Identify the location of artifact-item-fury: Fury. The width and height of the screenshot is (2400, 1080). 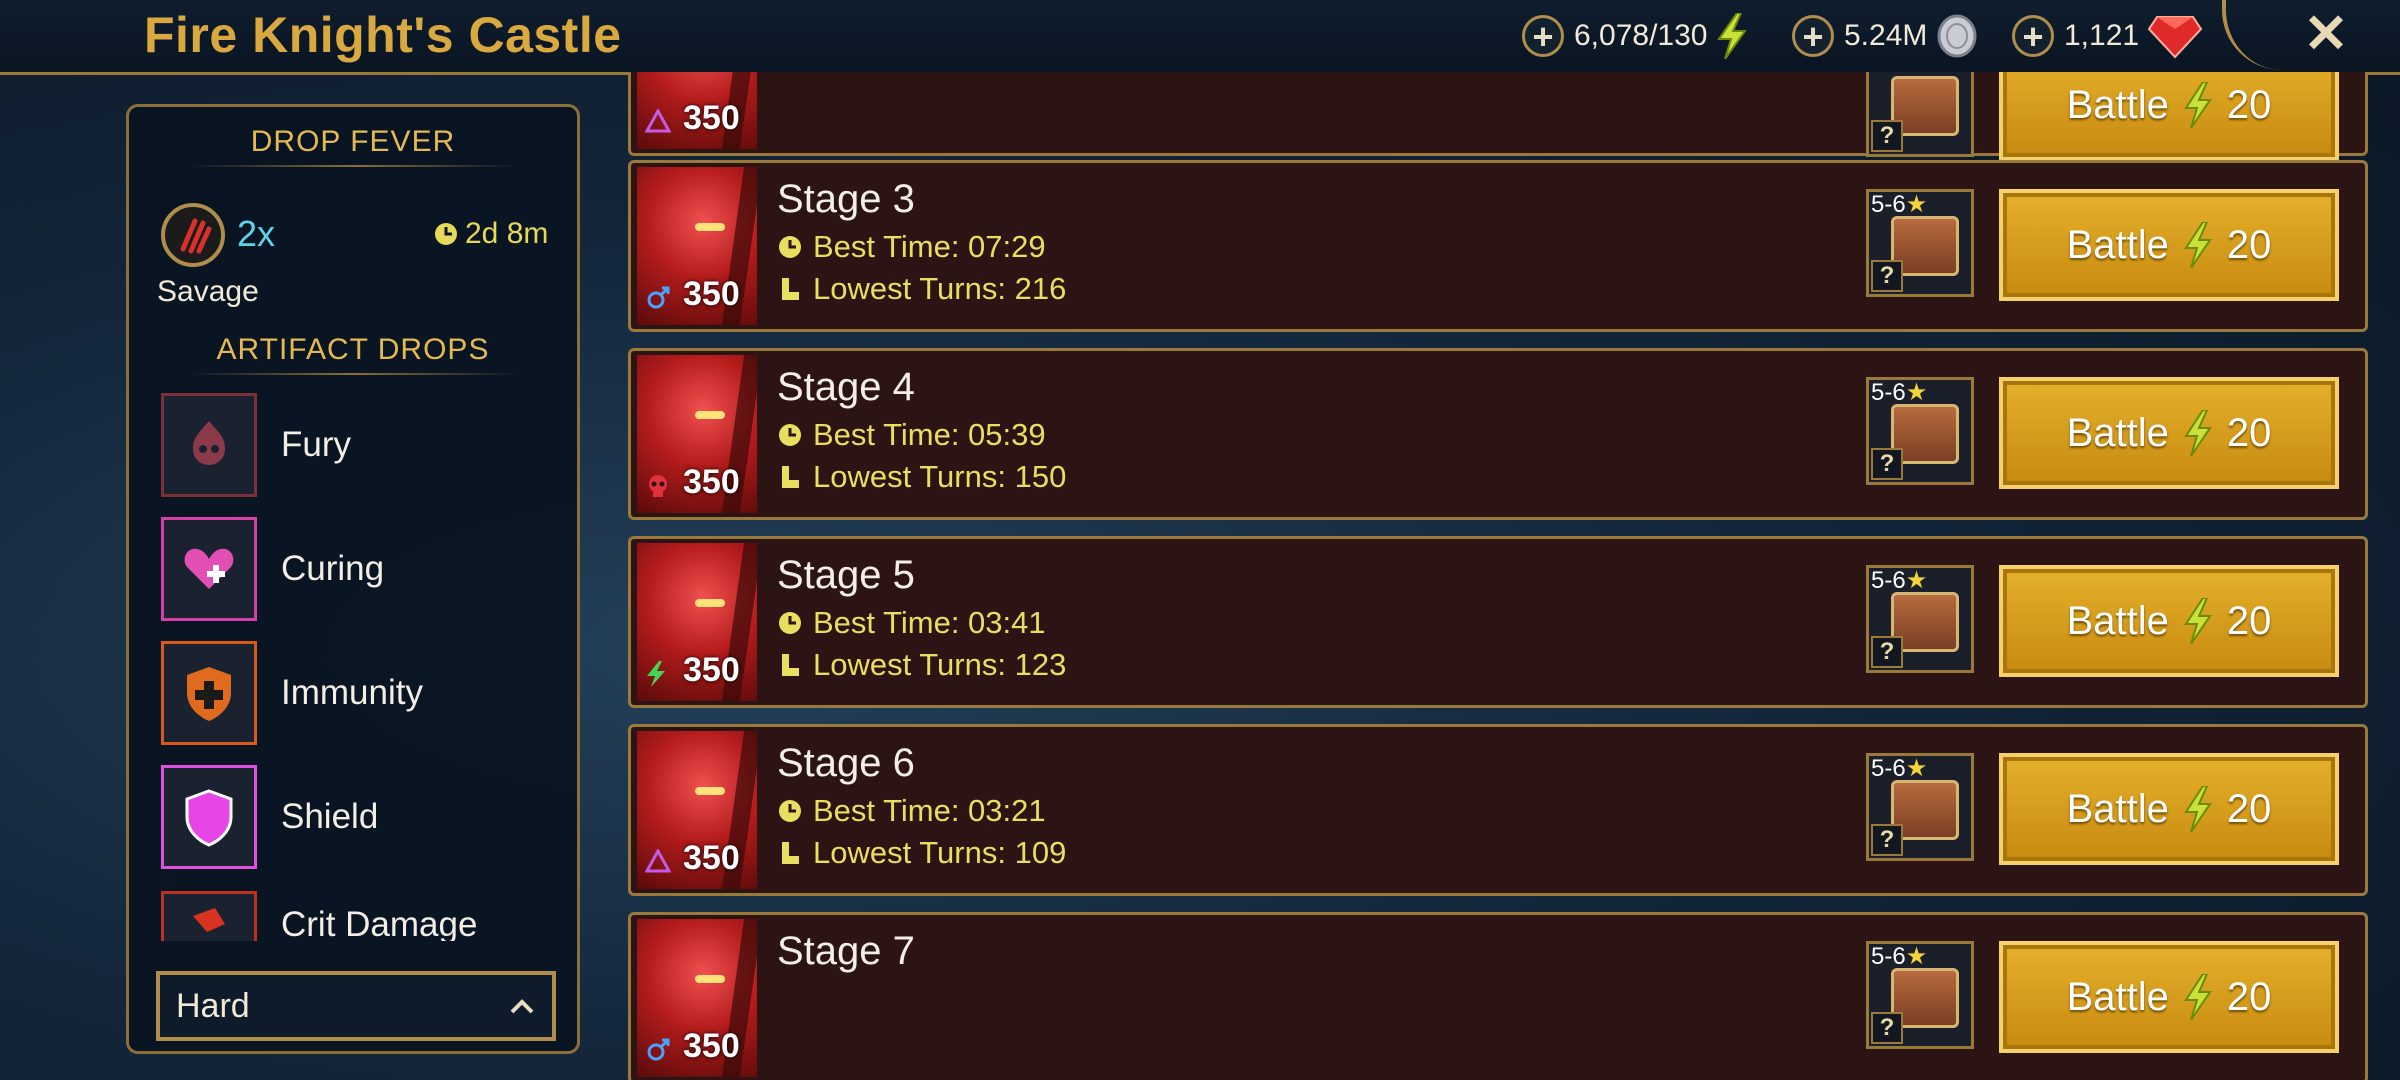
(321, 445).